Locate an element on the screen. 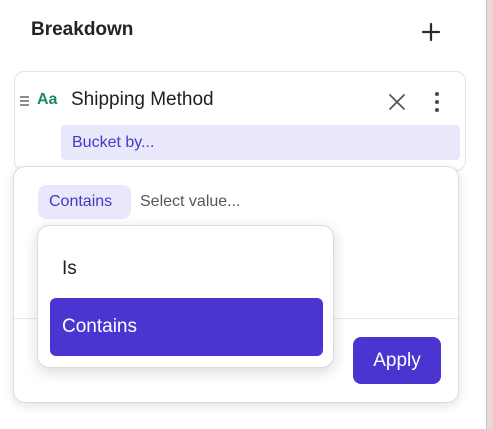  right-panel-edge is located at coordinates (489, 214).